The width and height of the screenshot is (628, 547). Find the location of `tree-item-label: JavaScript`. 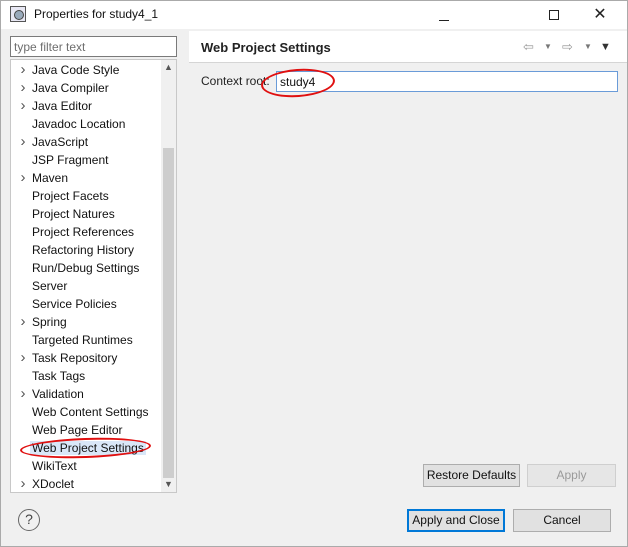

tree-item-label: JavaScript is located at coordinates (60, 142).